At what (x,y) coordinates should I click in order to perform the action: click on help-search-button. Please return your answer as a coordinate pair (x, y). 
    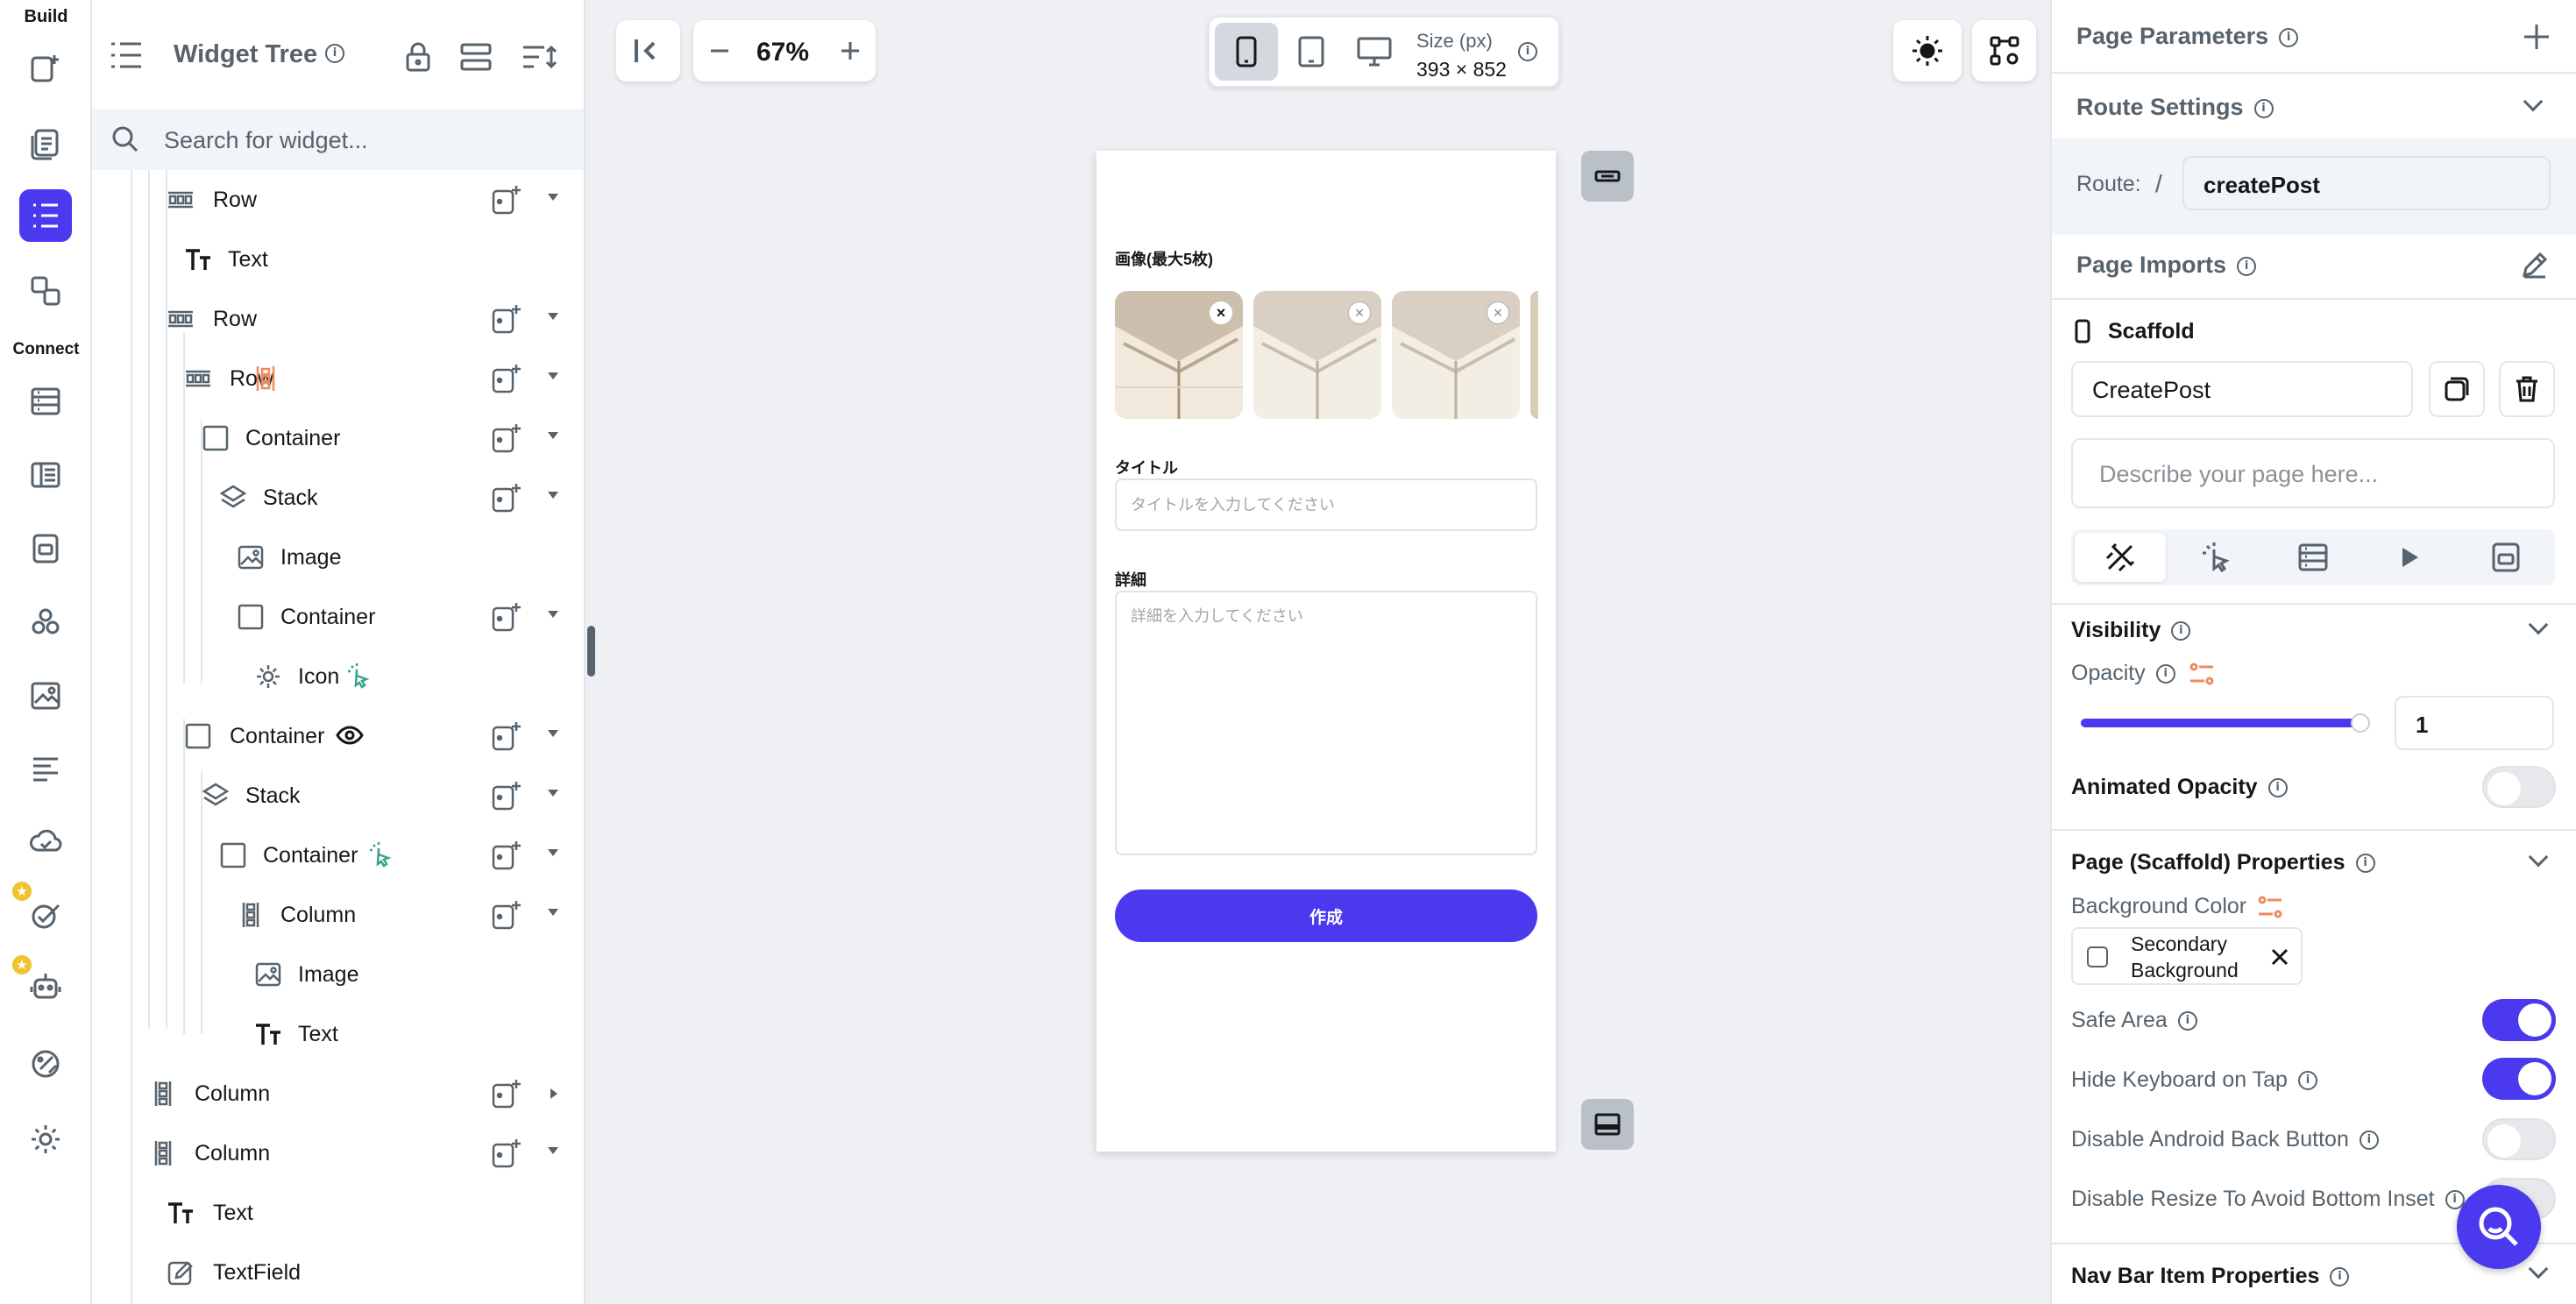
    Looking at the image, I should click on (2499, 1227).